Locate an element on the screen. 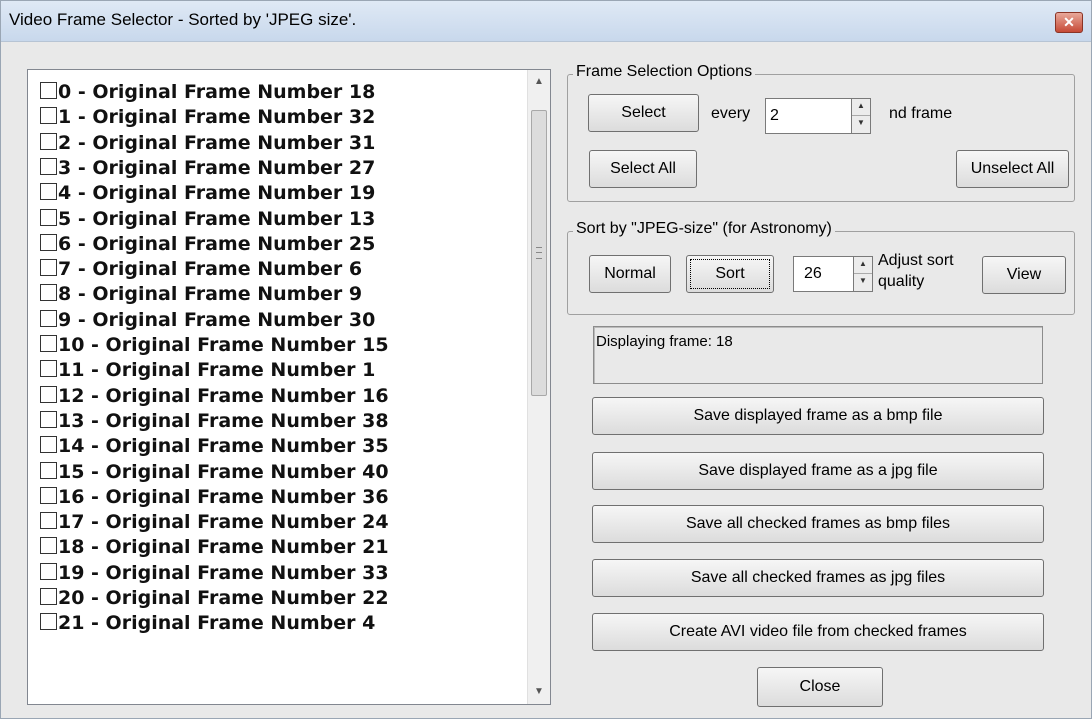 Image resolution: width=1092 pixels, height=719 pixels. list-item-label: 3 - Original Frame Number 27 is located at coordinates (217, 167).